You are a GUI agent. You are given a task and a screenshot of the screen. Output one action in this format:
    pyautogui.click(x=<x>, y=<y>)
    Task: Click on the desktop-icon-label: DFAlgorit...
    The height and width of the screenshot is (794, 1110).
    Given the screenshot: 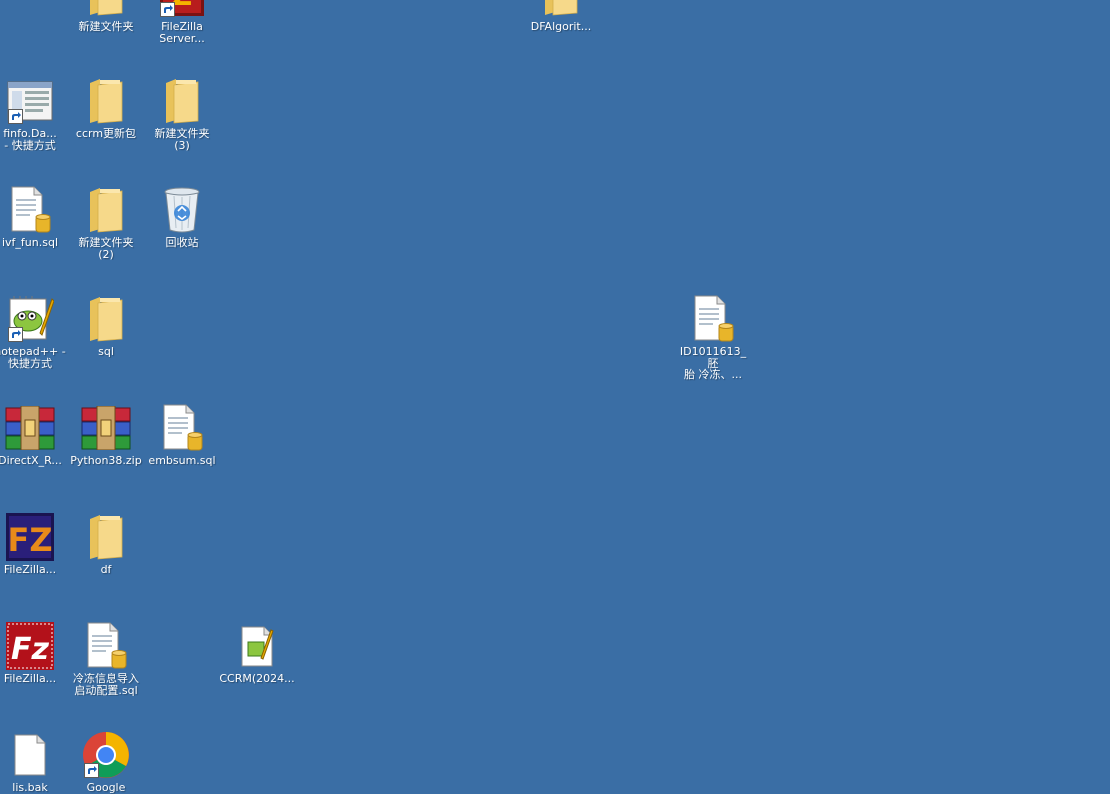 What is the action you would take?
    pyautogui.click(x=561, y=27)
    